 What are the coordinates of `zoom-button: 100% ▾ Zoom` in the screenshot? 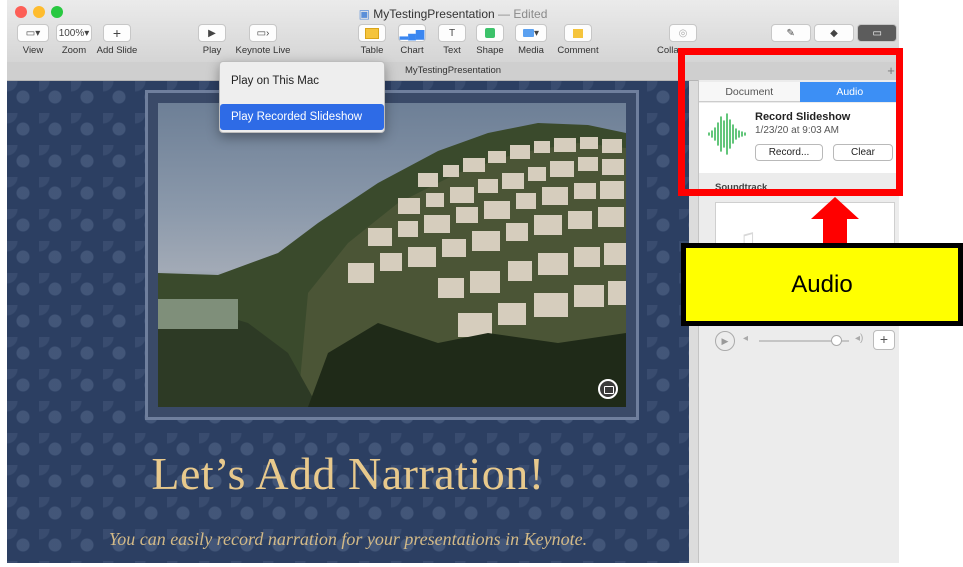 It's located at (74, 40).